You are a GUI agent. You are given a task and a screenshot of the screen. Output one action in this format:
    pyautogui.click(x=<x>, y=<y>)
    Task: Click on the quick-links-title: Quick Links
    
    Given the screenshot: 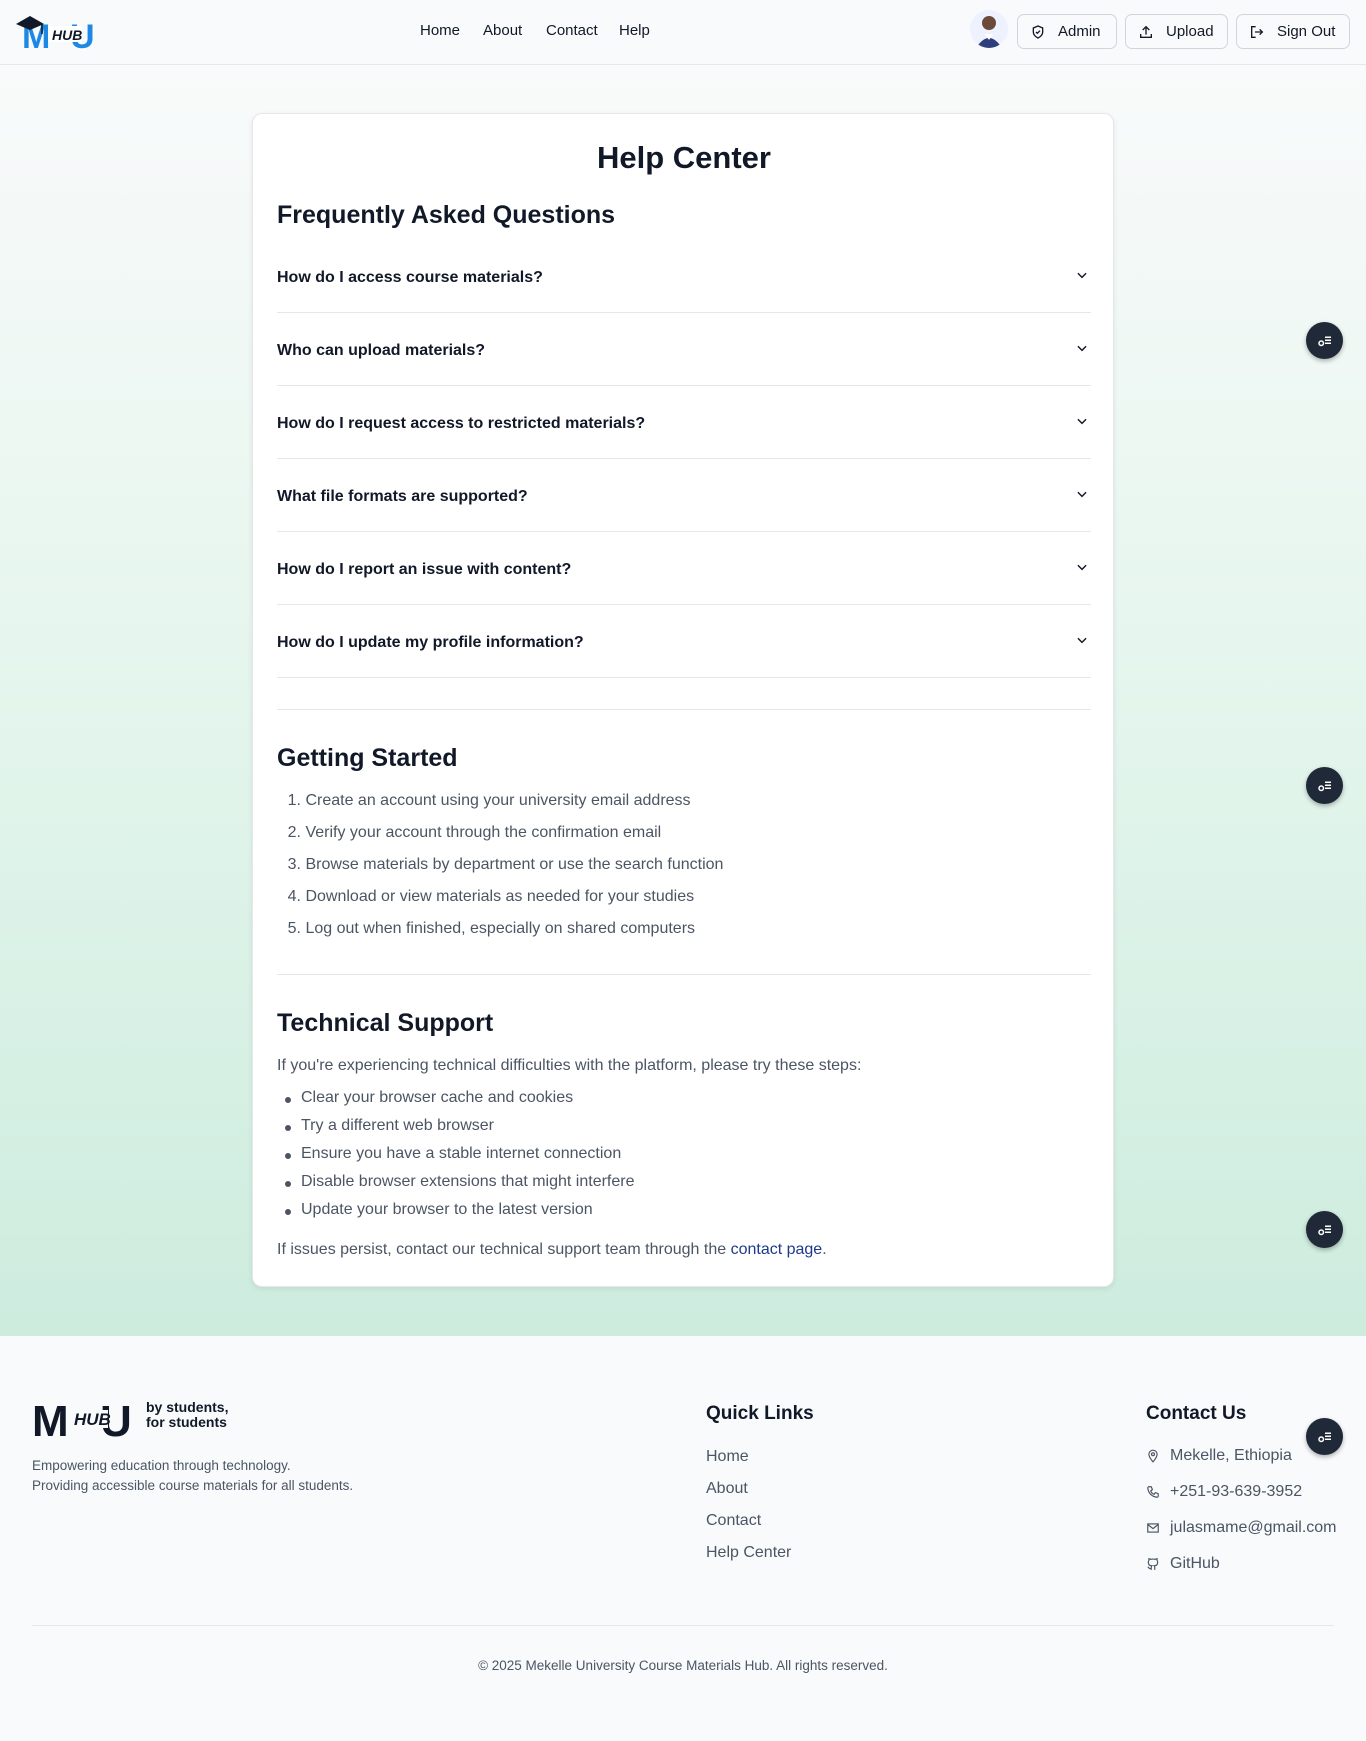 What is the action you would take?
    pyautogui.click(x=760, y=1413)
    